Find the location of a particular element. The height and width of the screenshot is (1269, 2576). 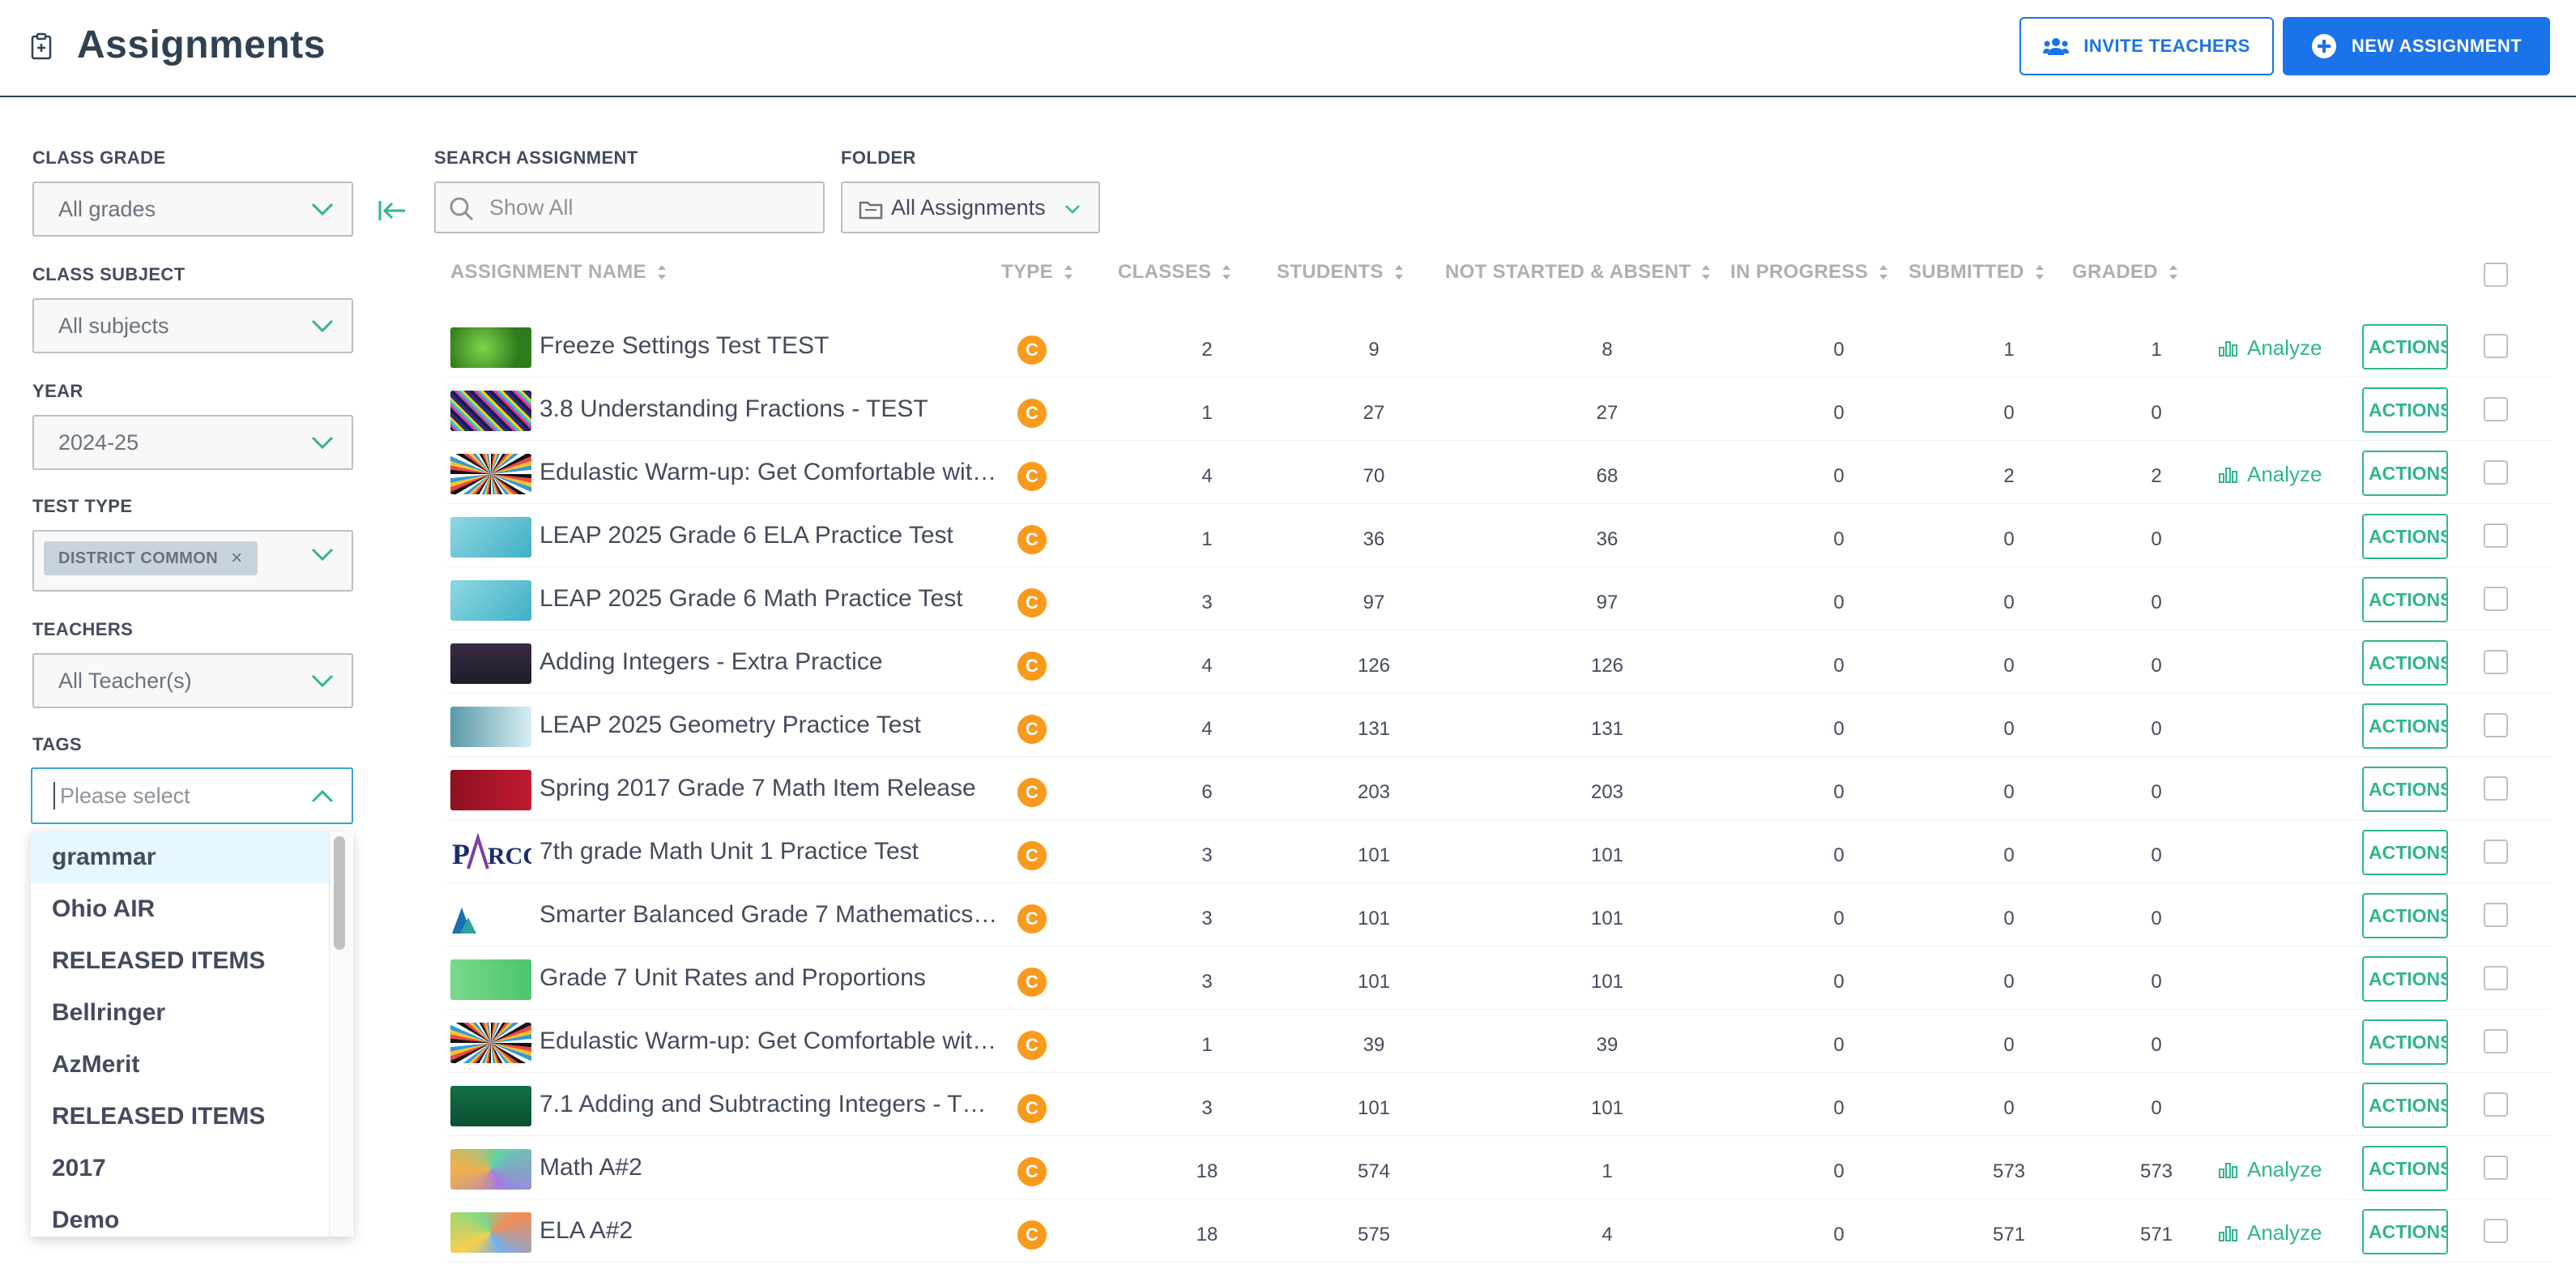

assignment-name: LEAP 2025 Grade 6 ELA Practice Test is located at coordinates (771, 535).